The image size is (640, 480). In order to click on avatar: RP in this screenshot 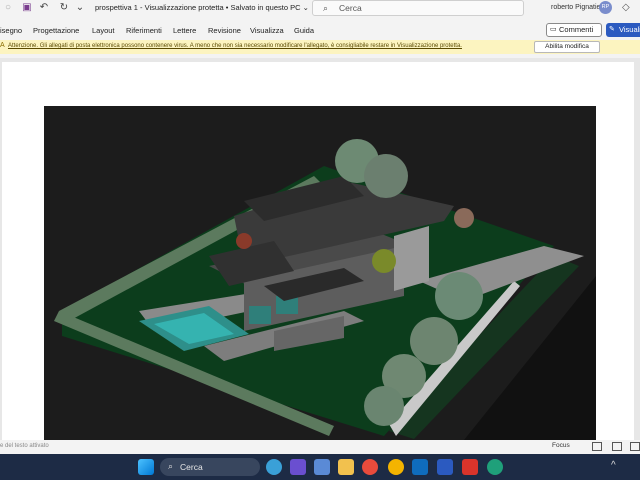, I will do `click(605, 7)`.